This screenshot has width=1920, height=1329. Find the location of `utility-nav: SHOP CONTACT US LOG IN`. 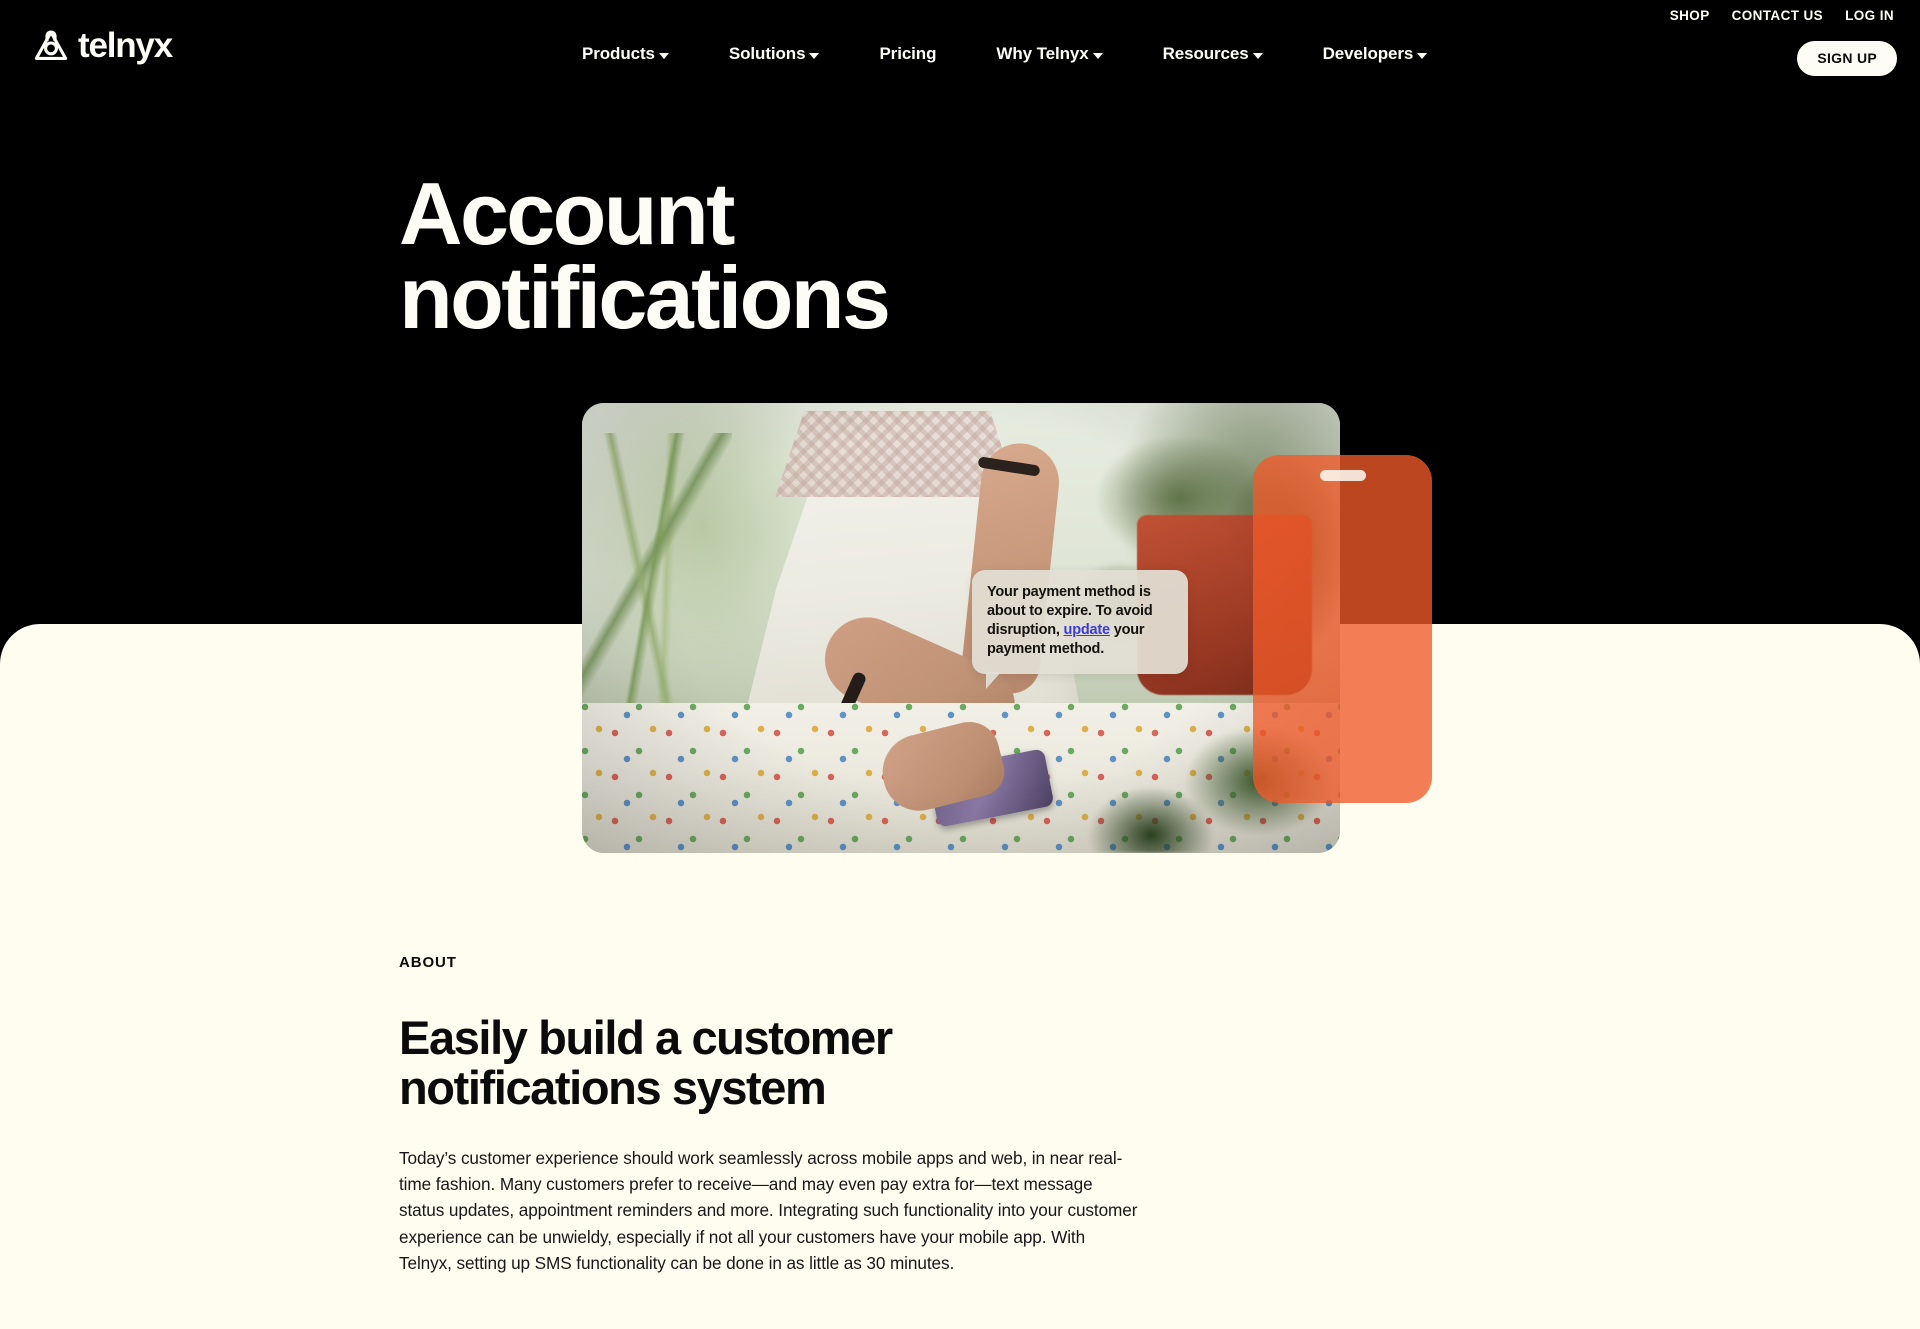

utility-nav: SHOP CONTACT US LOG IN is located at coordinates (1782, 15).